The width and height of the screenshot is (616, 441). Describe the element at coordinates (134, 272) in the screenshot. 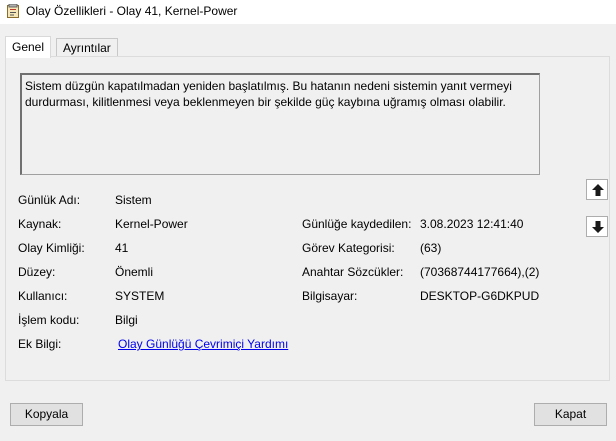

I see `level-value: Önemli` at that location.